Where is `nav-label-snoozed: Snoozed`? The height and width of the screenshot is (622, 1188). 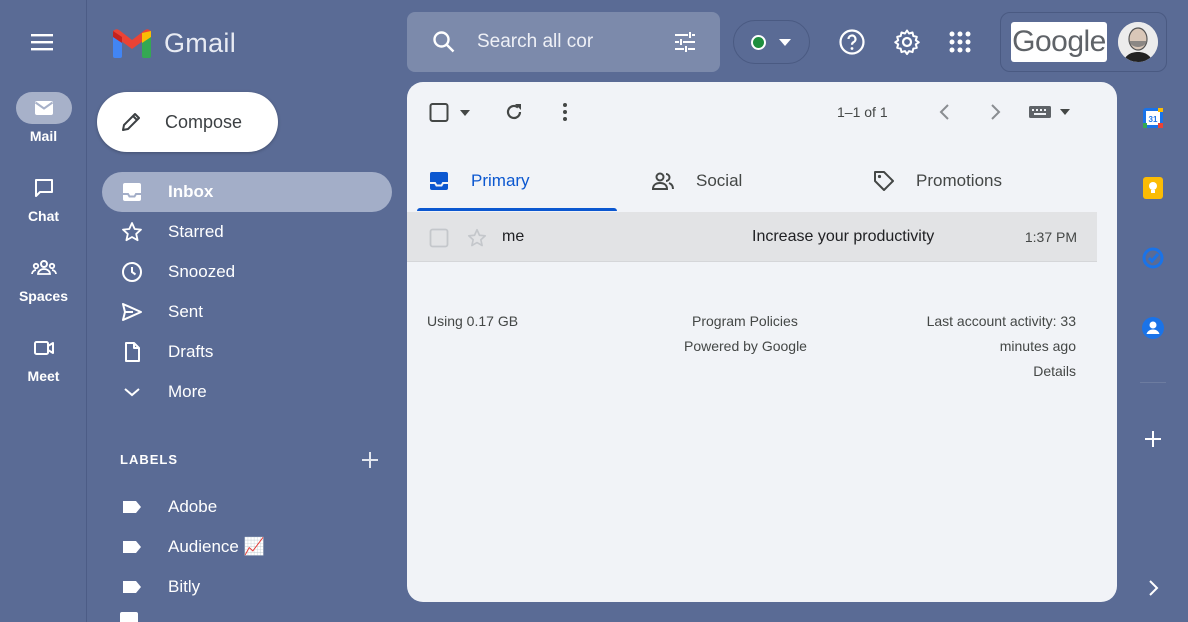
nav-label-snoozed: Snoozed is located at coordinates (202, 271).